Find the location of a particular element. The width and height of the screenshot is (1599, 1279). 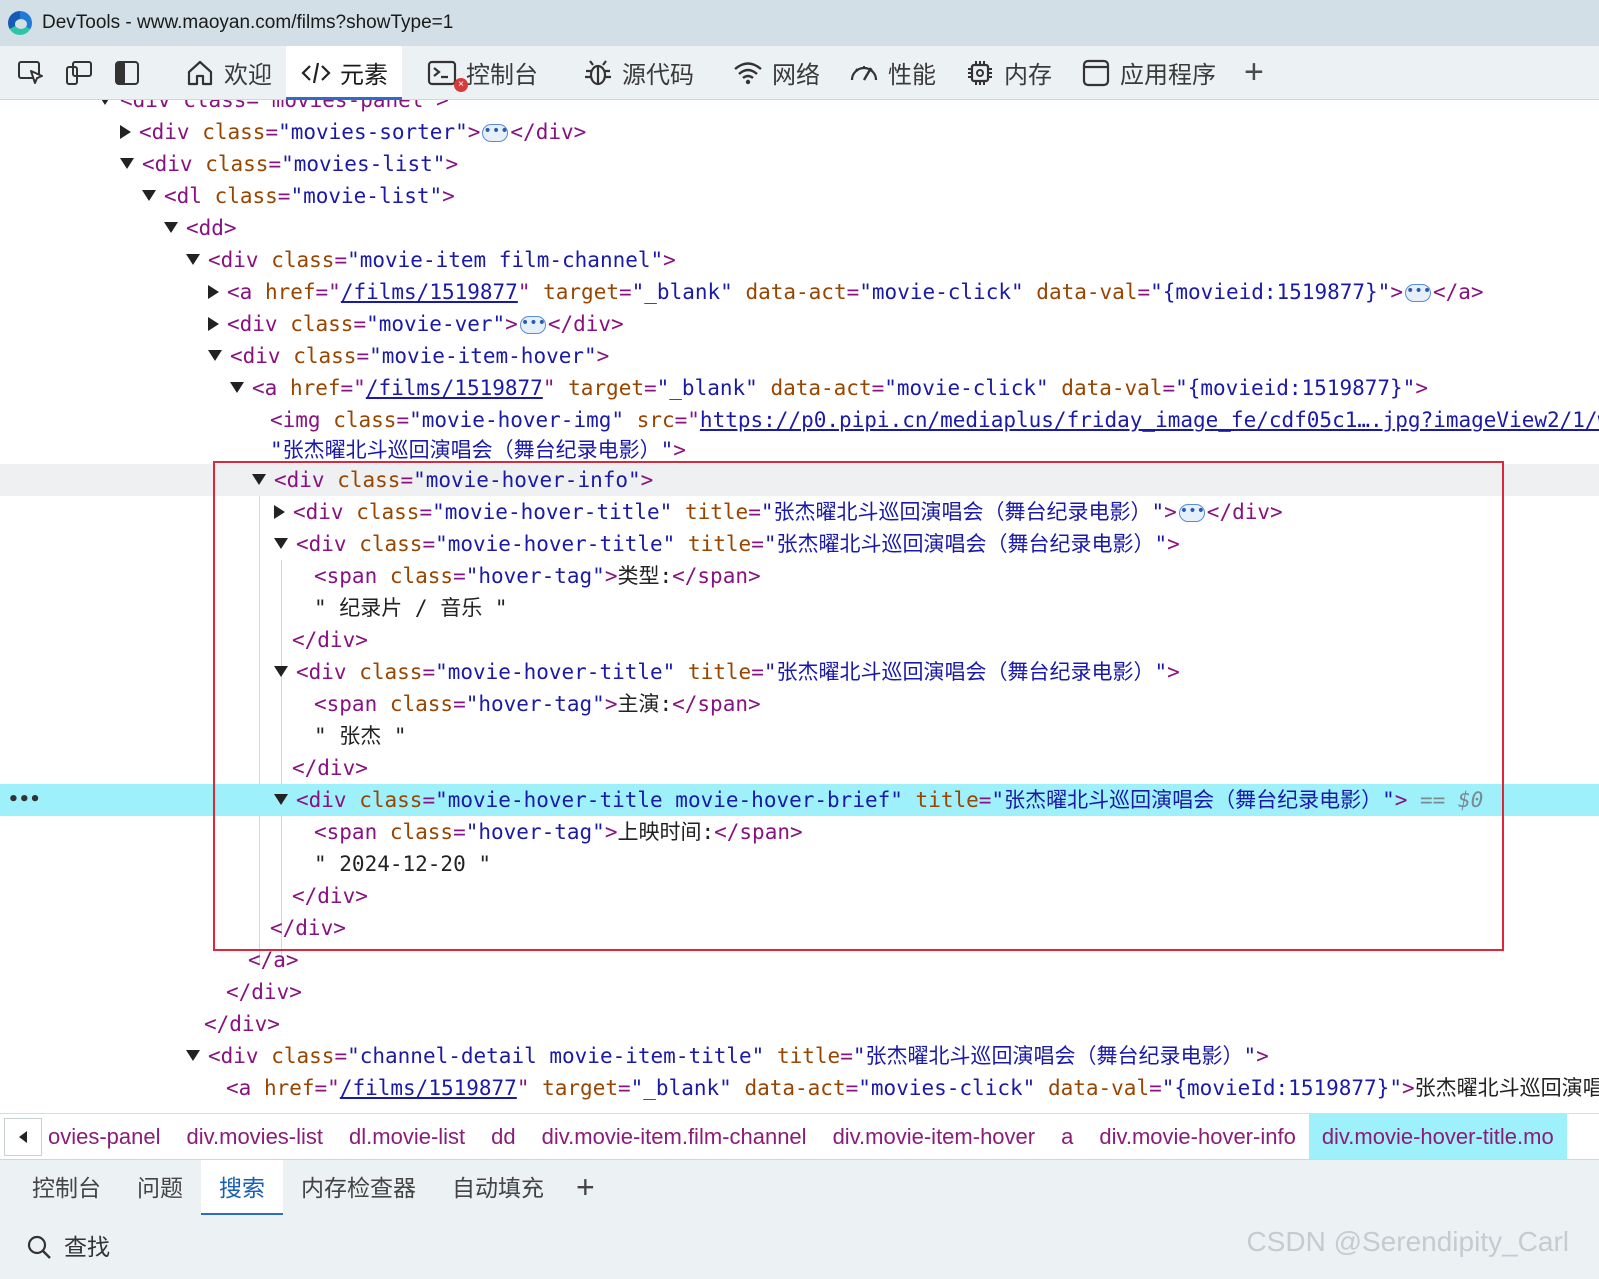

drawer-tab-issues: 问题 is located at coordinates (160, 1188).